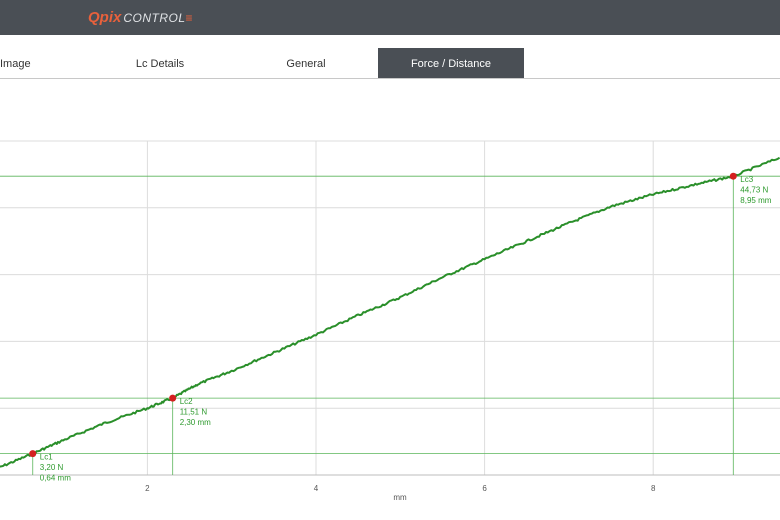 Image resolution: width=780 pixels, height=520 pixels. Describe the element at coordinates (55, 478) in the screenshot. I see `marker-label-lc1: 0,64 mm` at that location.